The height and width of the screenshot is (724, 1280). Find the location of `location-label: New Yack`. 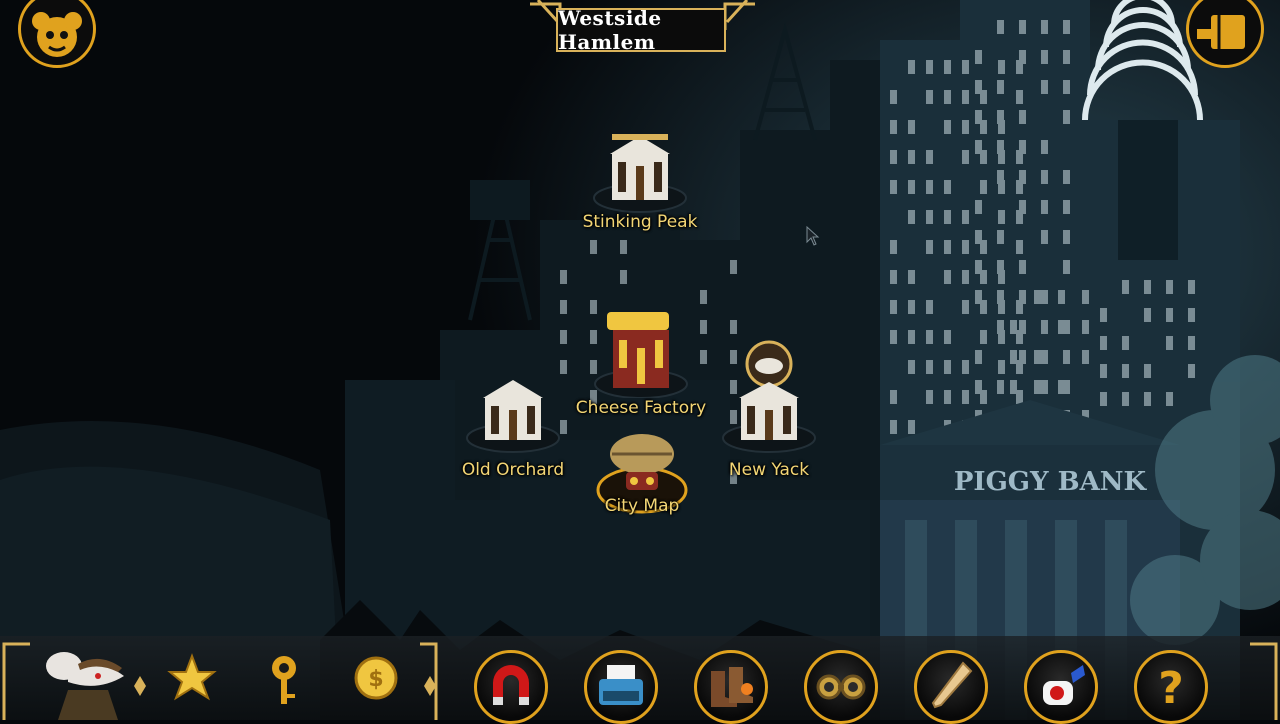

location-label: New Yack is located at coordinates (769, 470).